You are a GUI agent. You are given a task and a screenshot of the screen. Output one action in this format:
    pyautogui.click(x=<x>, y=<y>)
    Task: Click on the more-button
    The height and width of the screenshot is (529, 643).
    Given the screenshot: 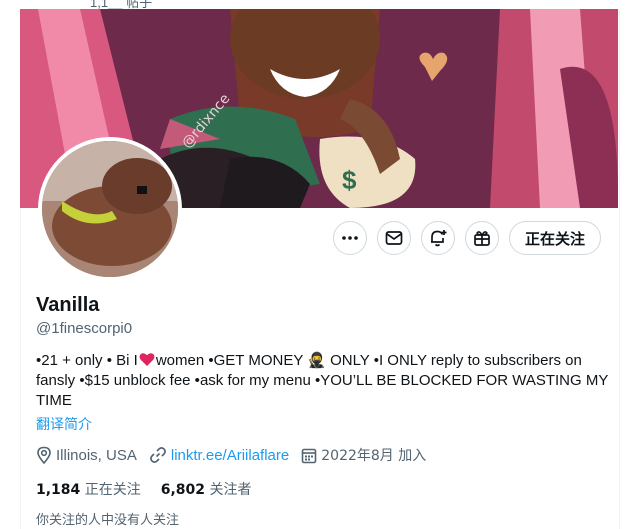 What is the action you would take?
    pyautogui.click(x=350, y=238)
    